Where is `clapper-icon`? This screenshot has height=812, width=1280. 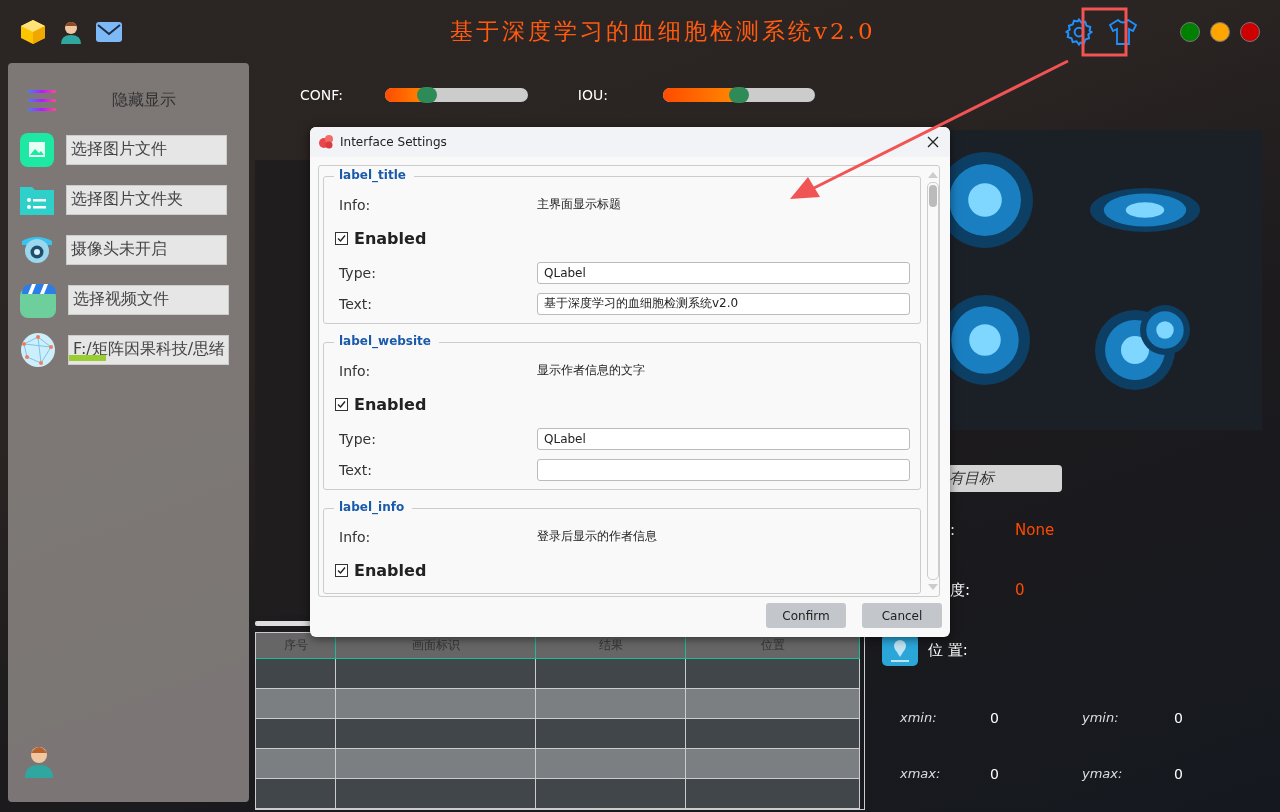
clapper-icon is located at coordinates (38, 300).